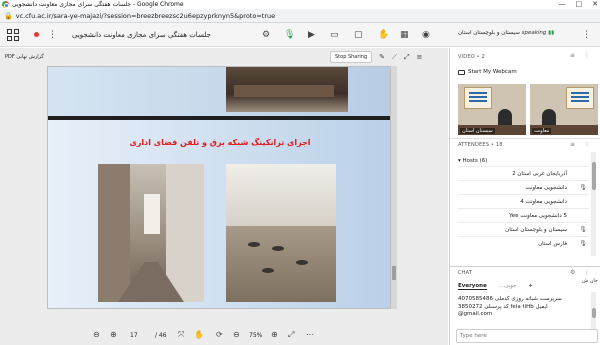  I want to click on share-icon: ▭, so click(334, 35).